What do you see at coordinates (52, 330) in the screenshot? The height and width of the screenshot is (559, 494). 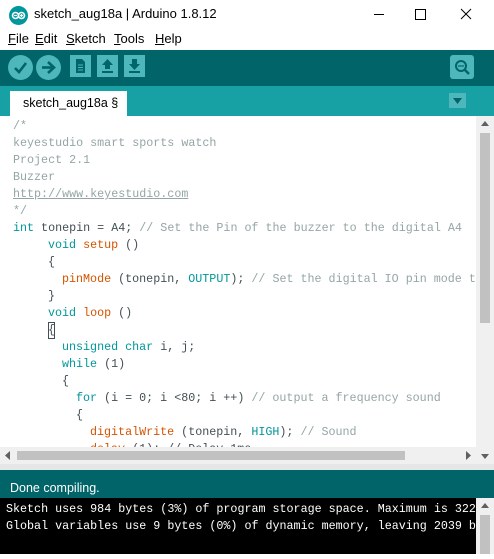 I see `matched-bracket: {` at bounding box center [52, 330].